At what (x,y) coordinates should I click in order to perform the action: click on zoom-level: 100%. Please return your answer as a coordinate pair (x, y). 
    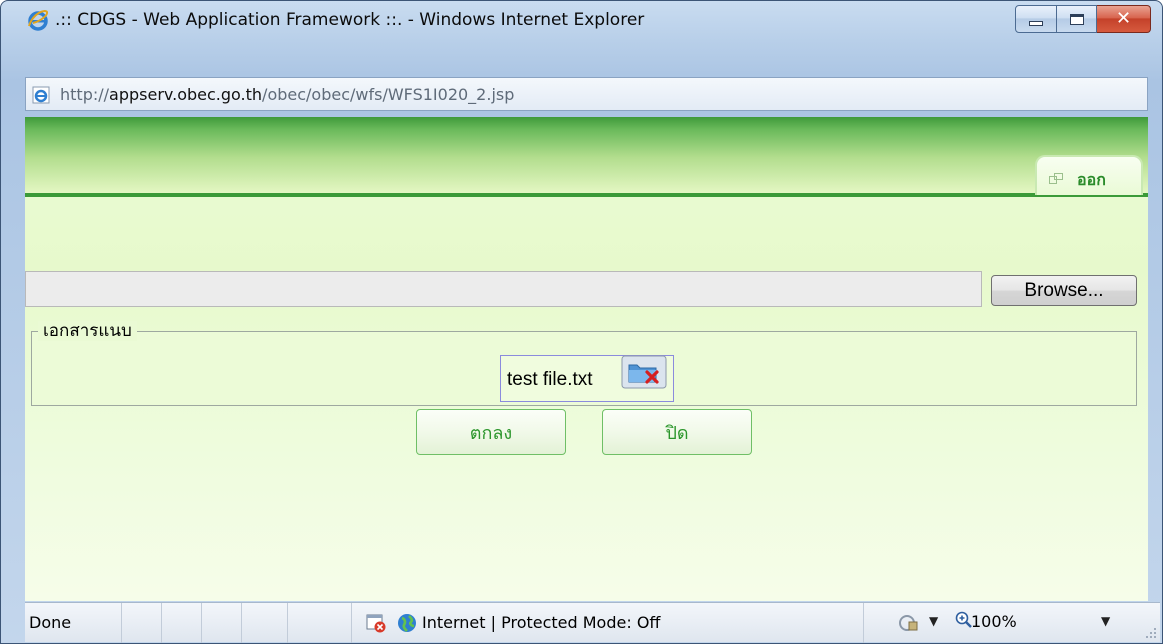
    Looking at the image, I should click on (994, 621).